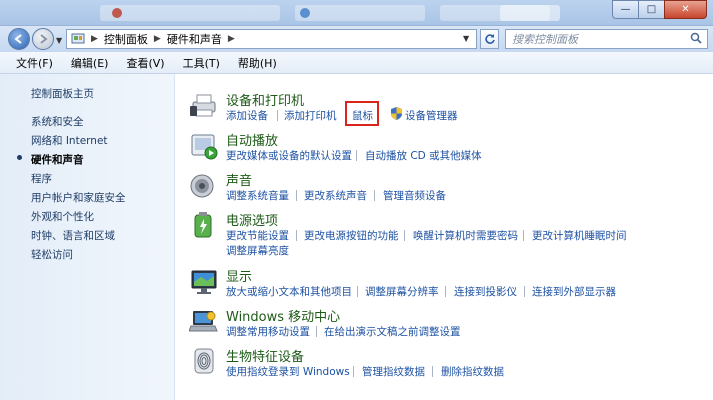 This screenshot has height=400, width=713. What do you see at coordinates (362, 115) in the screenshot?
I see `link-mouse: 鼠标` at bounding box center [362, 115].